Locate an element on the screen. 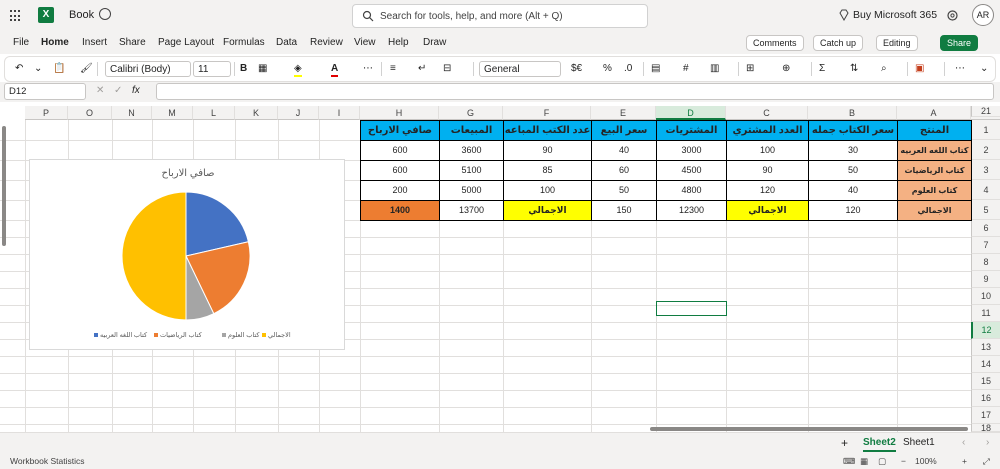 This screenshot has height=469, width=1000. row-header-12: 12 is located at coordinates (985, 330).